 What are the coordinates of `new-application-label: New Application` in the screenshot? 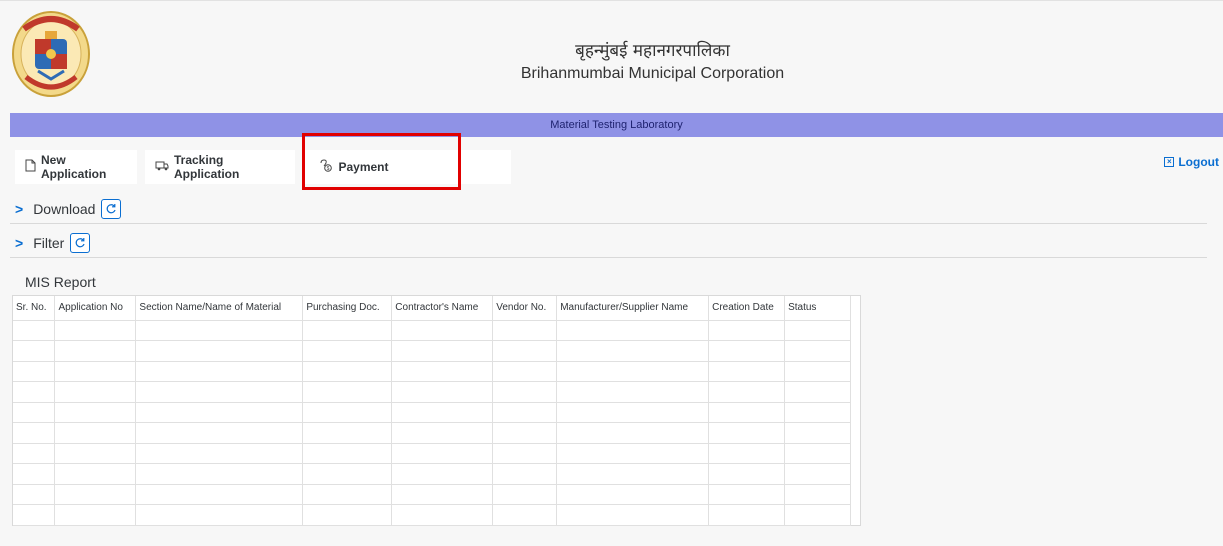 It's located at (74, 167).